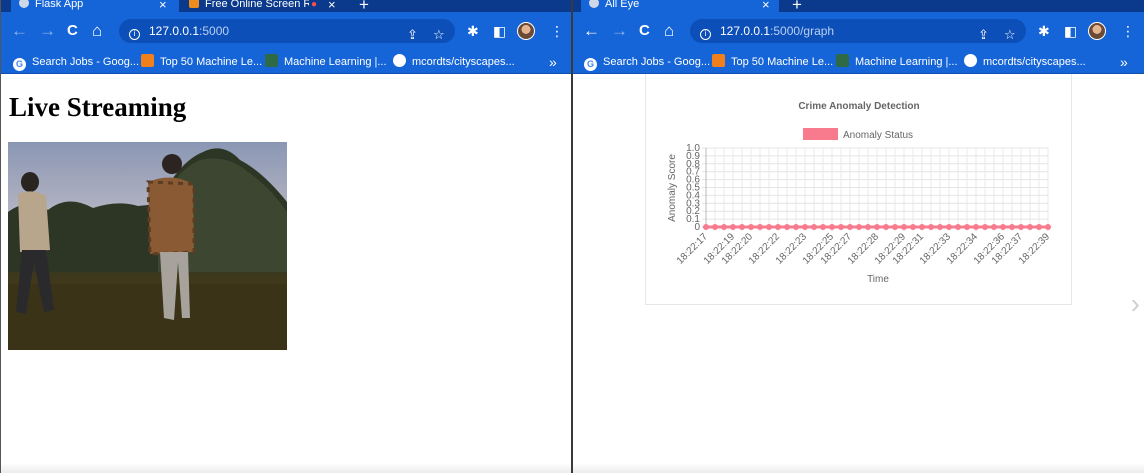 This screenshot has width=1144, height=473. I want to click on legend-label: Anomaly Status, so click(878, 135).